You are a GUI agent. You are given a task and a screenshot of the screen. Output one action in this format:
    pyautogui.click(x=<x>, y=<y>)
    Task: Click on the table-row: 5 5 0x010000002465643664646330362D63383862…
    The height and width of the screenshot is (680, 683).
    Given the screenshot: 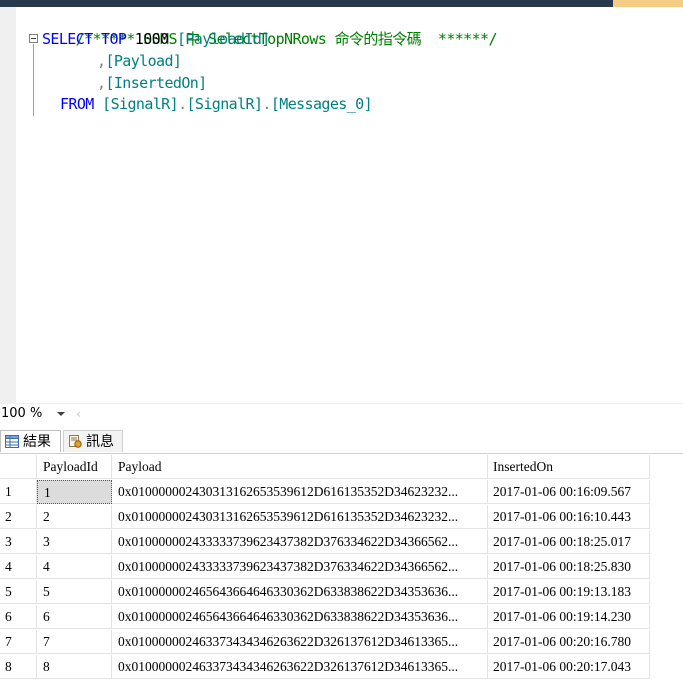 What is the action you would take?
    pyautogui.click(x=325, y=592)
    